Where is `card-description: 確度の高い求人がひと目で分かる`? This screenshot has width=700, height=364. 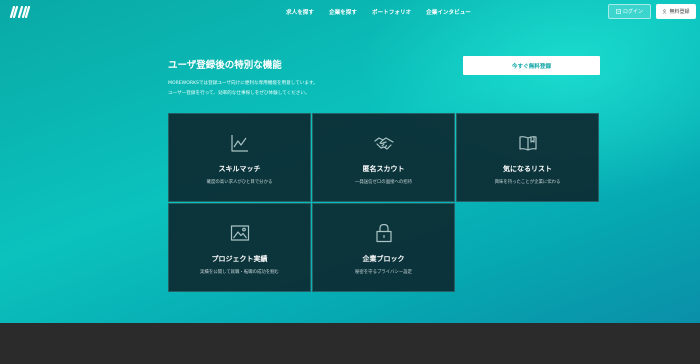
card-description: 確度の高い求人がひと目で分かる is located at coordinates (239, 182).